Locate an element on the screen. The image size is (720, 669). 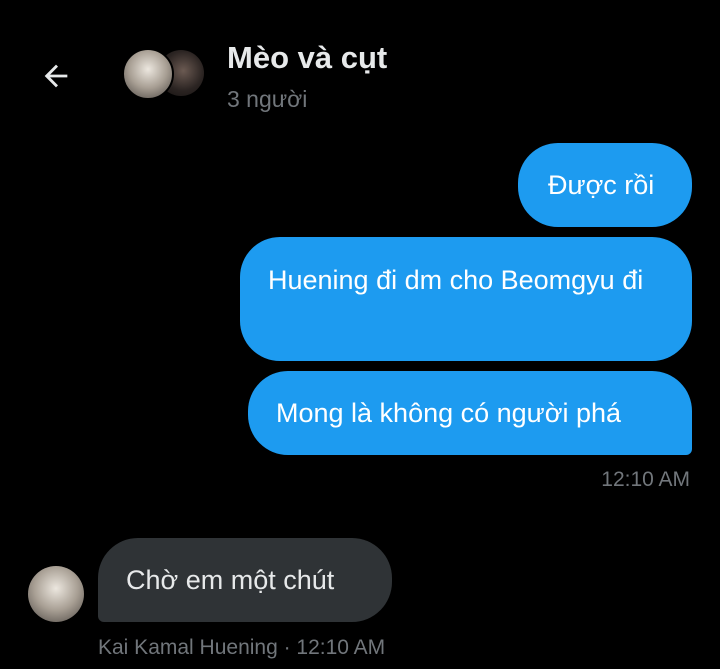
sender-avatar is located at coordinates (56, 594).